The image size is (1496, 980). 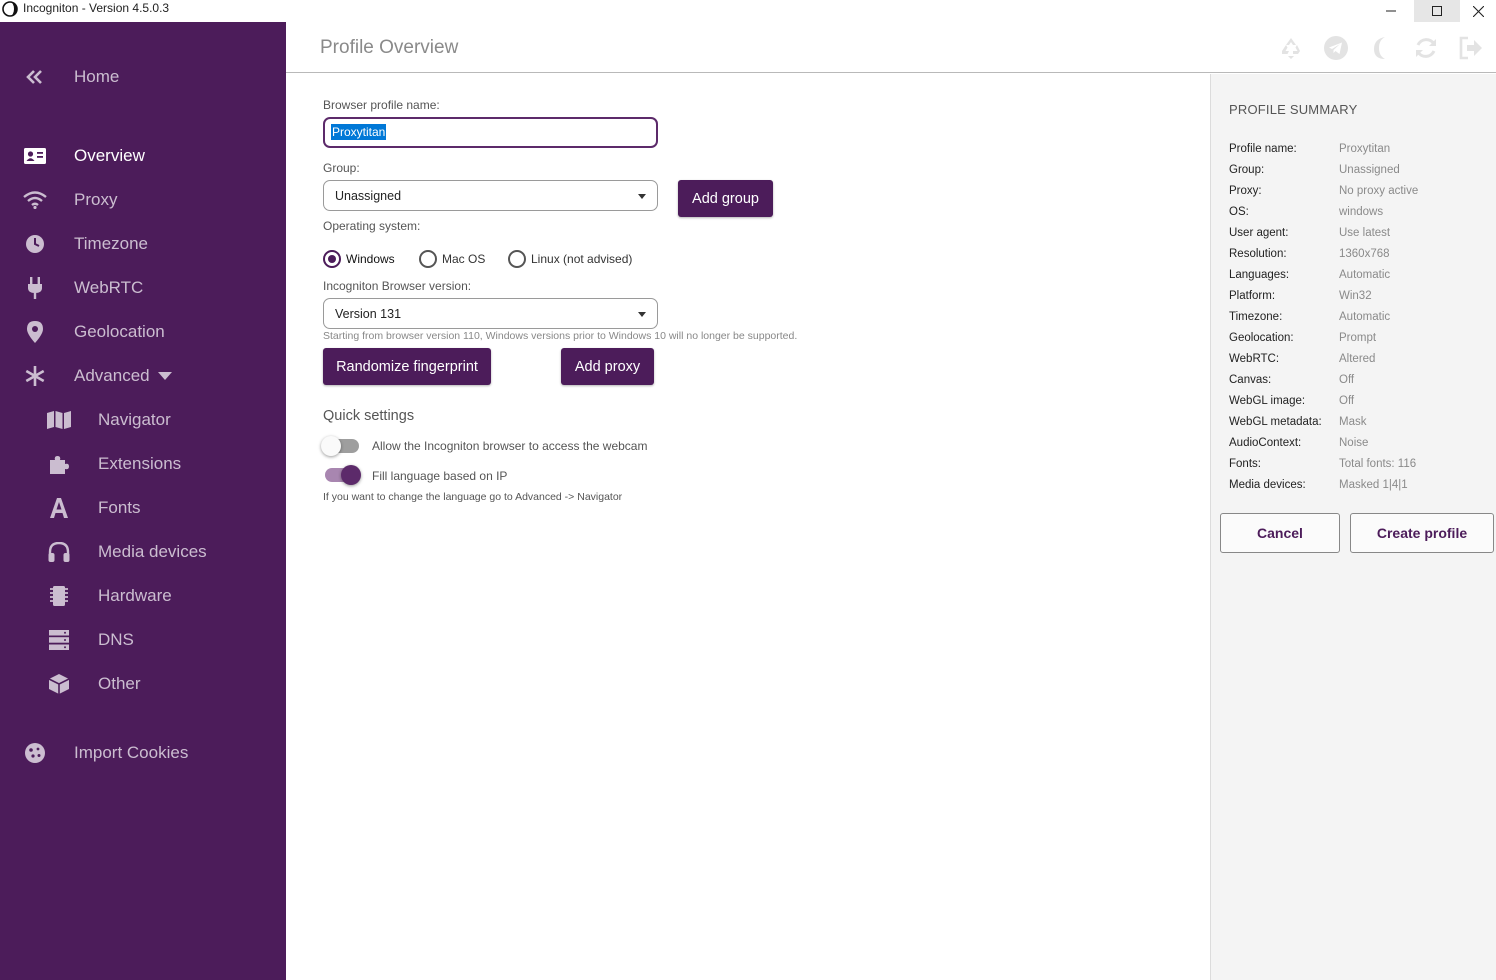 What do you see at coordinates (1259, 275) in the screenshot?
I see `summary-key: Languages:` at bounding box center [1259, 275].